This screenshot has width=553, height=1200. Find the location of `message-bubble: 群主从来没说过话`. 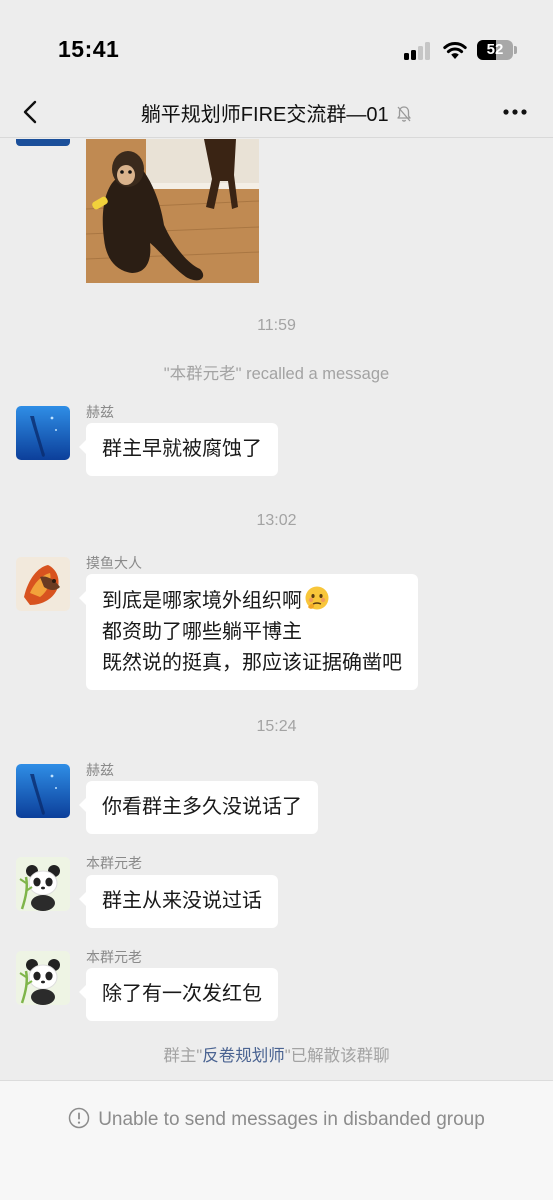

message-bubble: 群主从来没说过话 is located at coordinates (178, 901).